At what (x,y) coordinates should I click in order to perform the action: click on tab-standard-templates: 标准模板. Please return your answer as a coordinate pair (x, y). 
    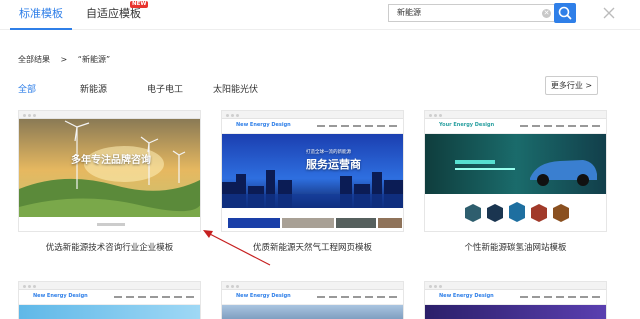
    Looking at the image, I should click on (41, 15).